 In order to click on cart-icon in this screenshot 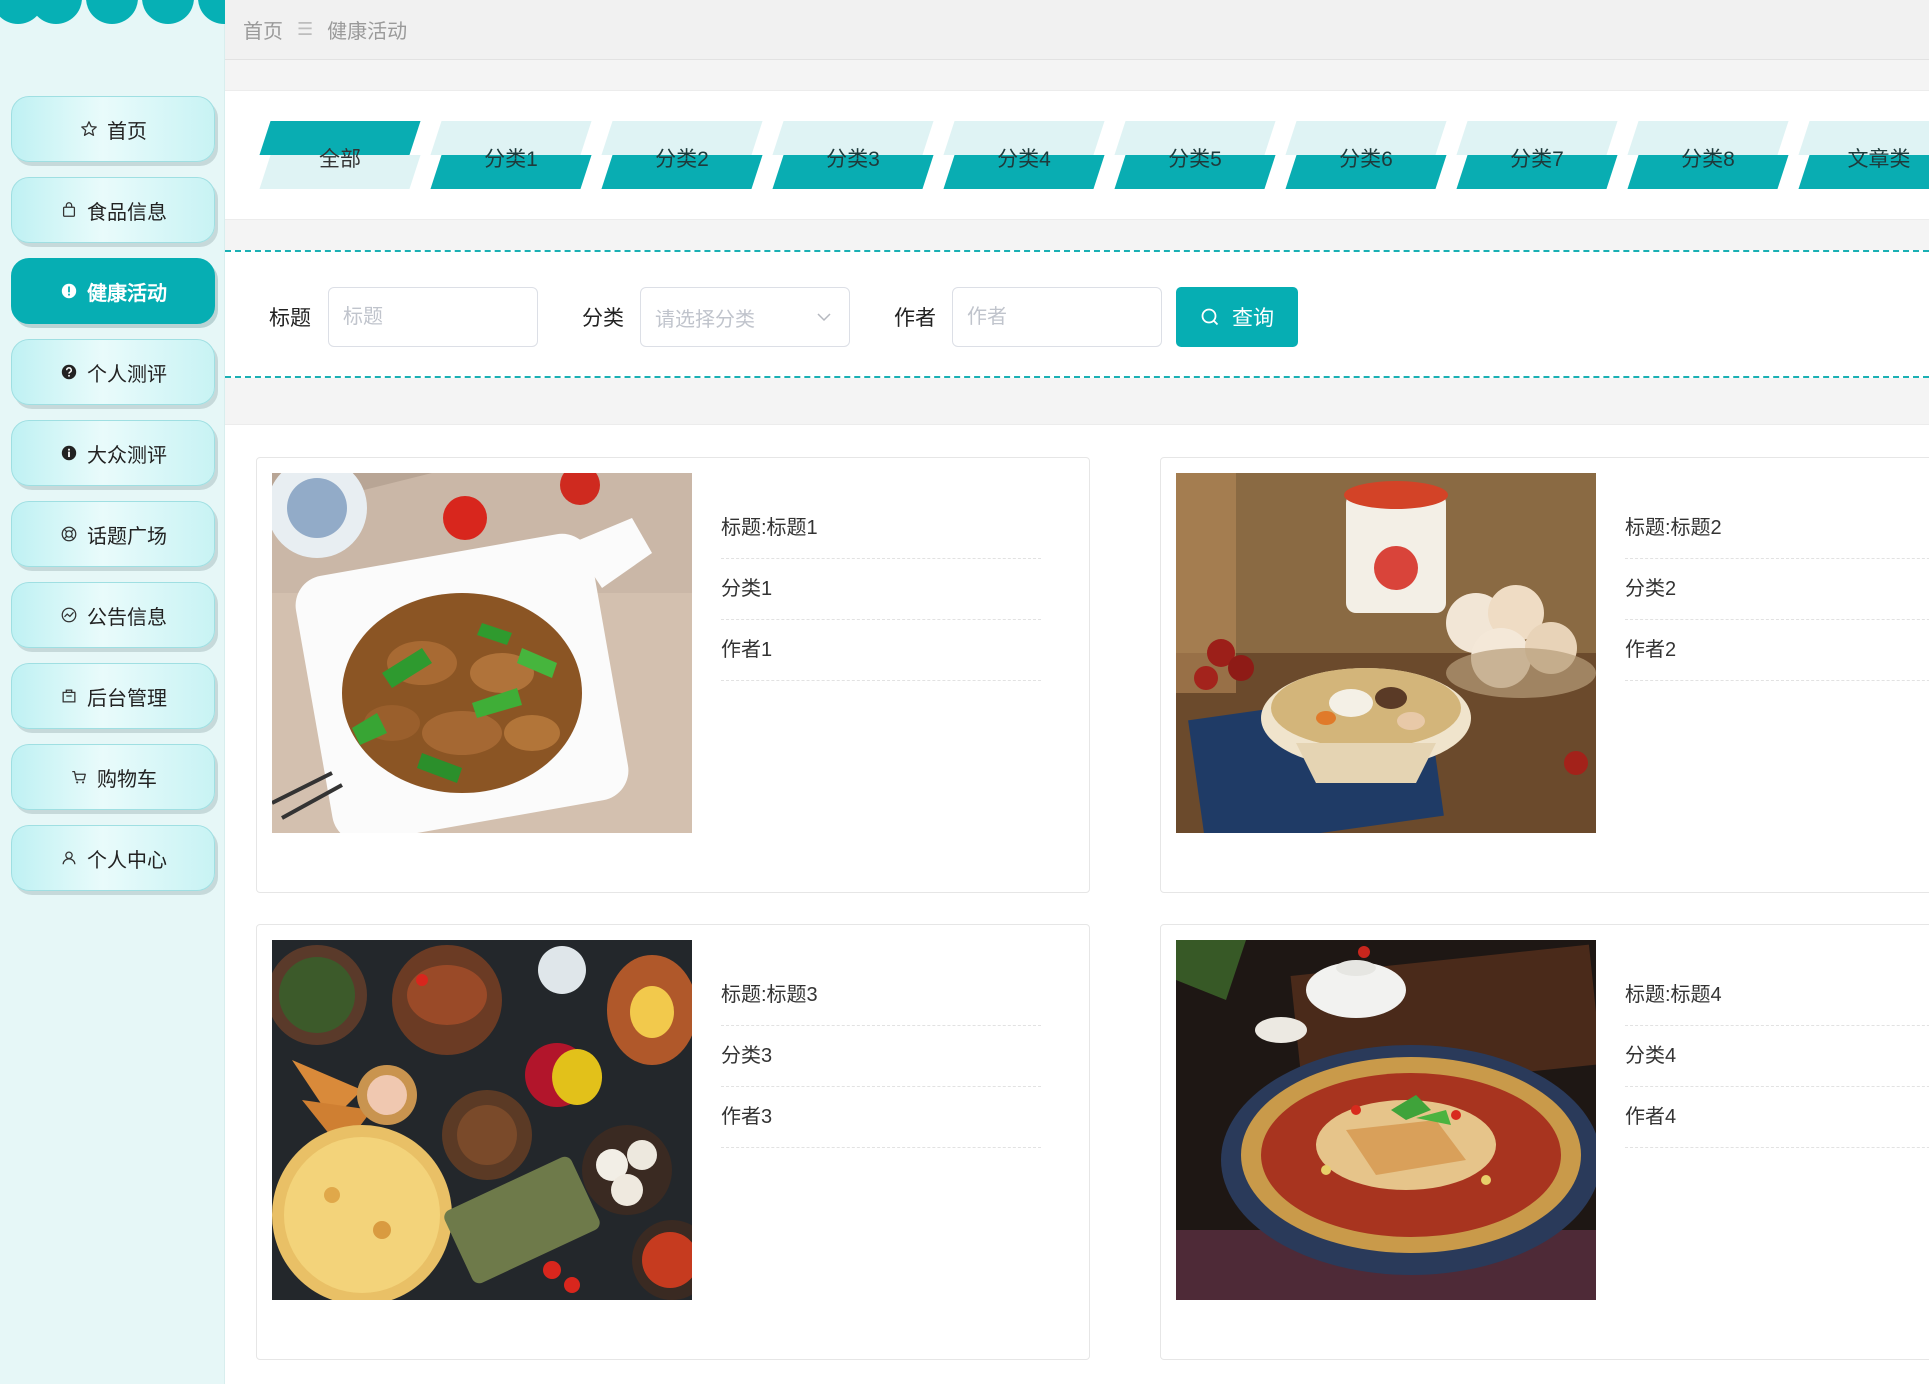, I will do `click(79, 777)`.